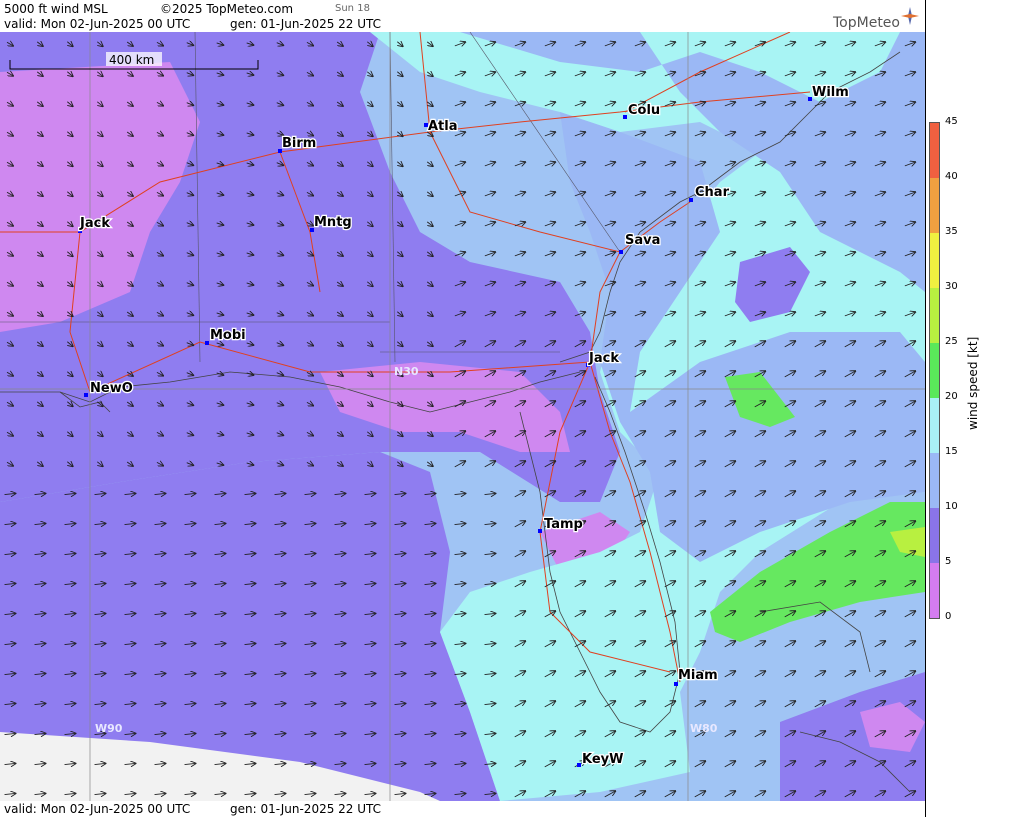 This screenshot has height=817, width=1017. I want to click on colorbar-tick: 35, so click(951, 231).